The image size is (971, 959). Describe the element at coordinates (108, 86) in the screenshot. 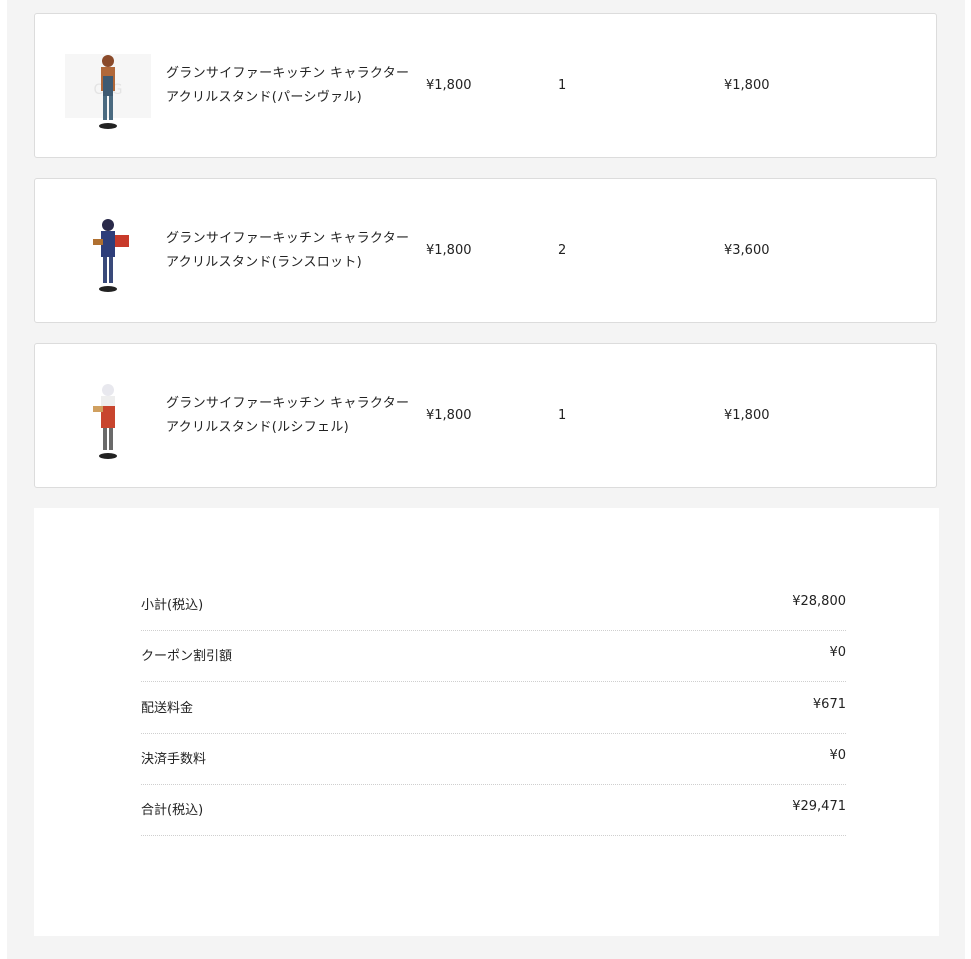

I see `acrylic-stand-percival-icon: CyG` at that location.